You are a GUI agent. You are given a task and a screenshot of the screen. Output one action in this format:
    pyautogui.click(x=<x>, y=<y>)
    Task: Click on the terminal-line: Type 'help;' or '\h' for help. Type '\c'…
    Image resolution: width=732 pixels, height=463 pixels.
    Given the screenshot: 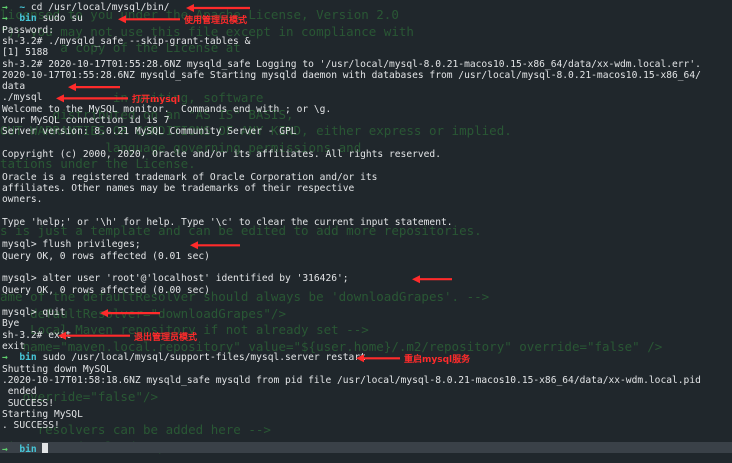 What is the action you would take?
    pyautogui.click(x=227, y=222)
    